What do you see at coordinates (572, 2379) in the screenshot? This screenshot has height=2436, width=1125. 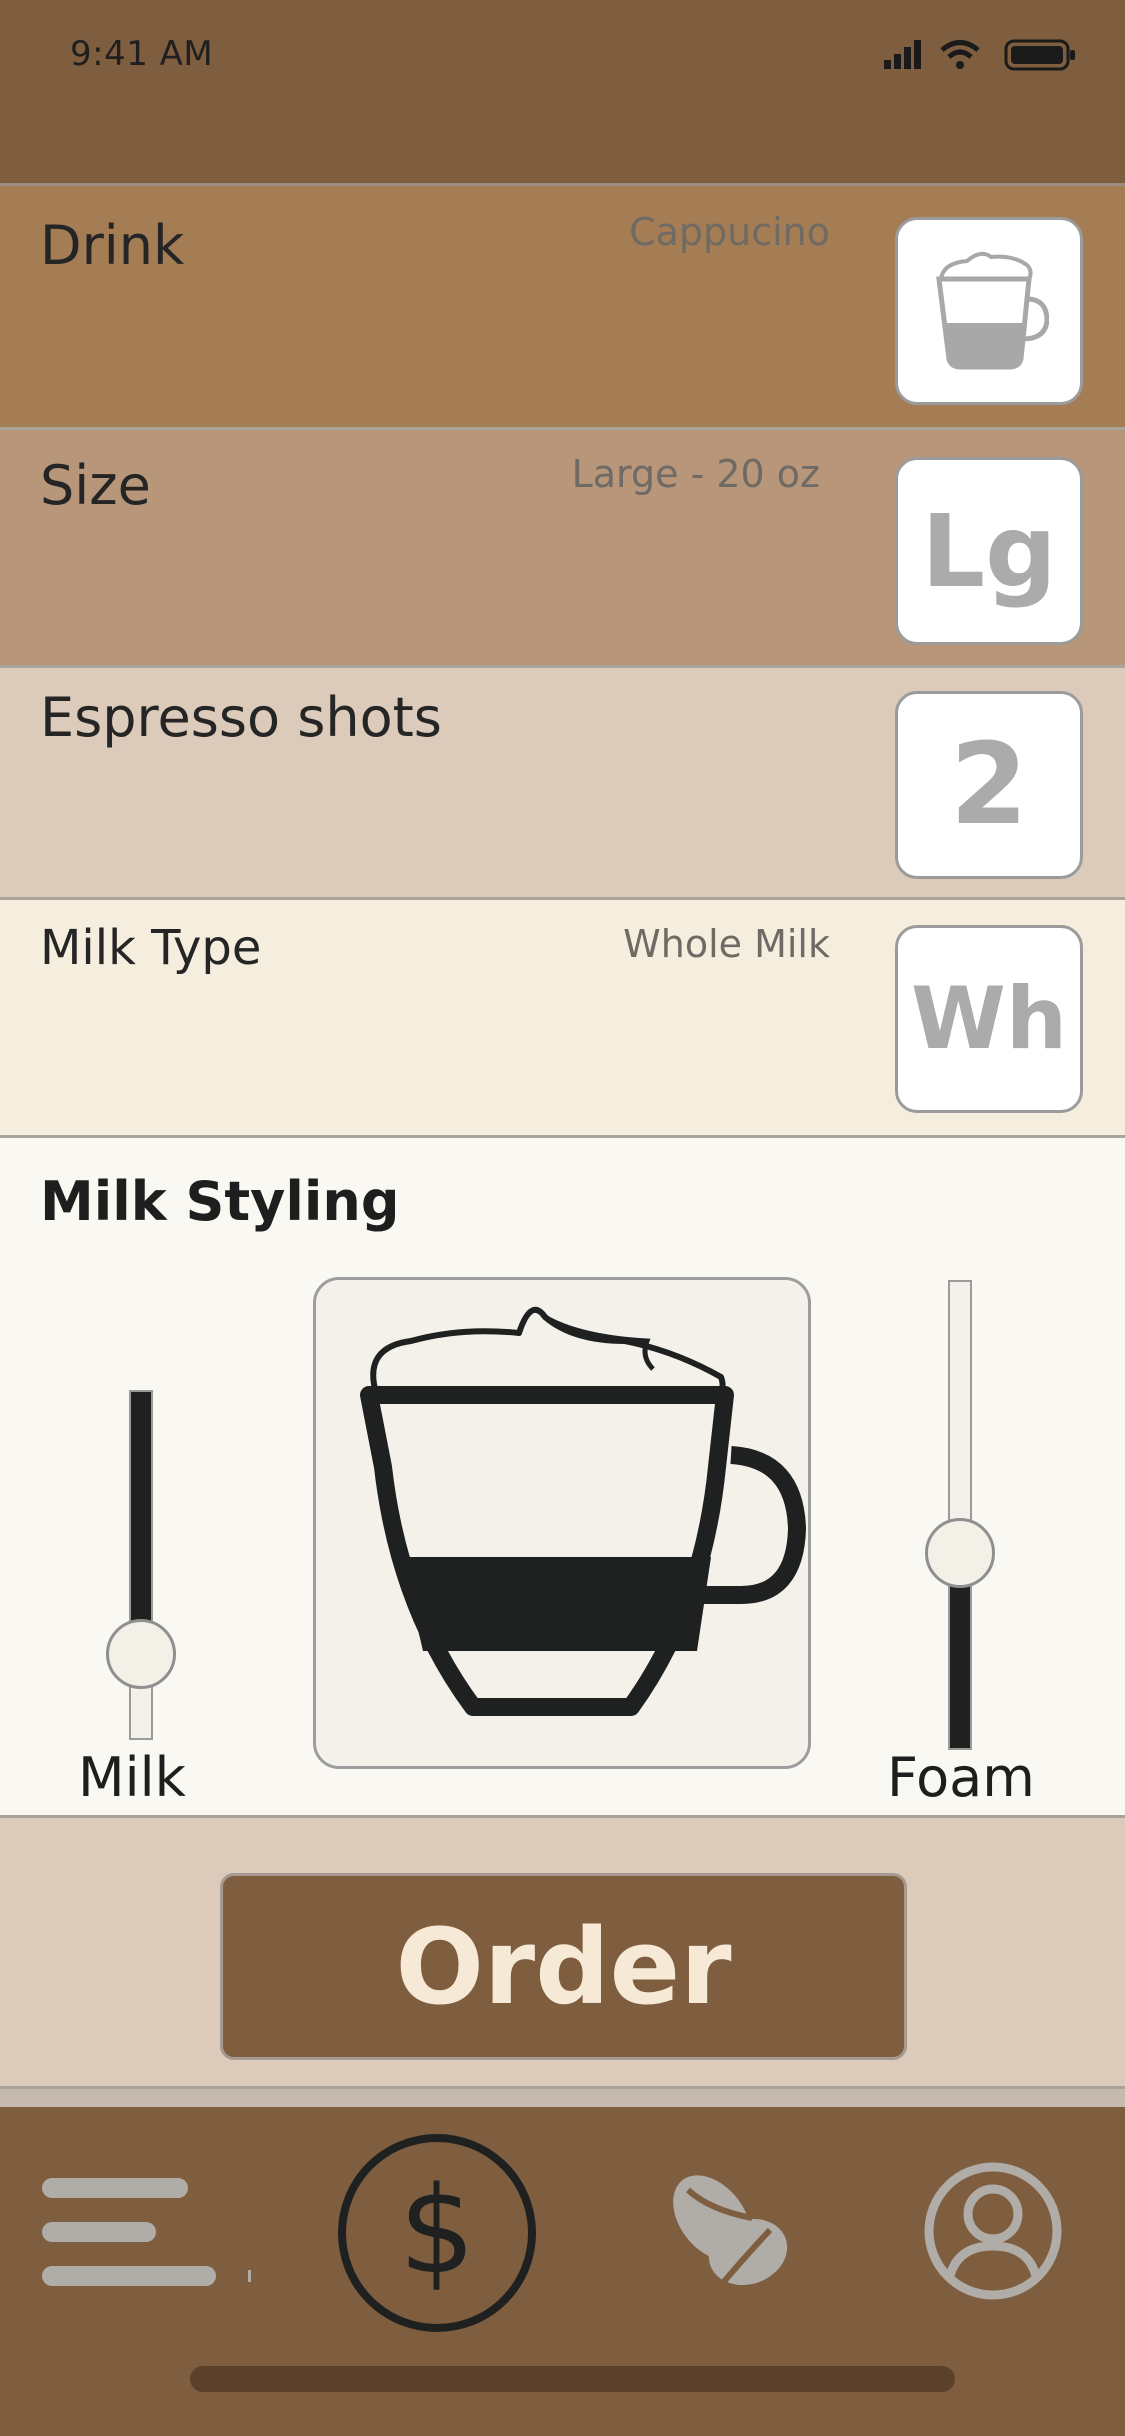 I see `home-indicator` at bounding box center [572, 2379].